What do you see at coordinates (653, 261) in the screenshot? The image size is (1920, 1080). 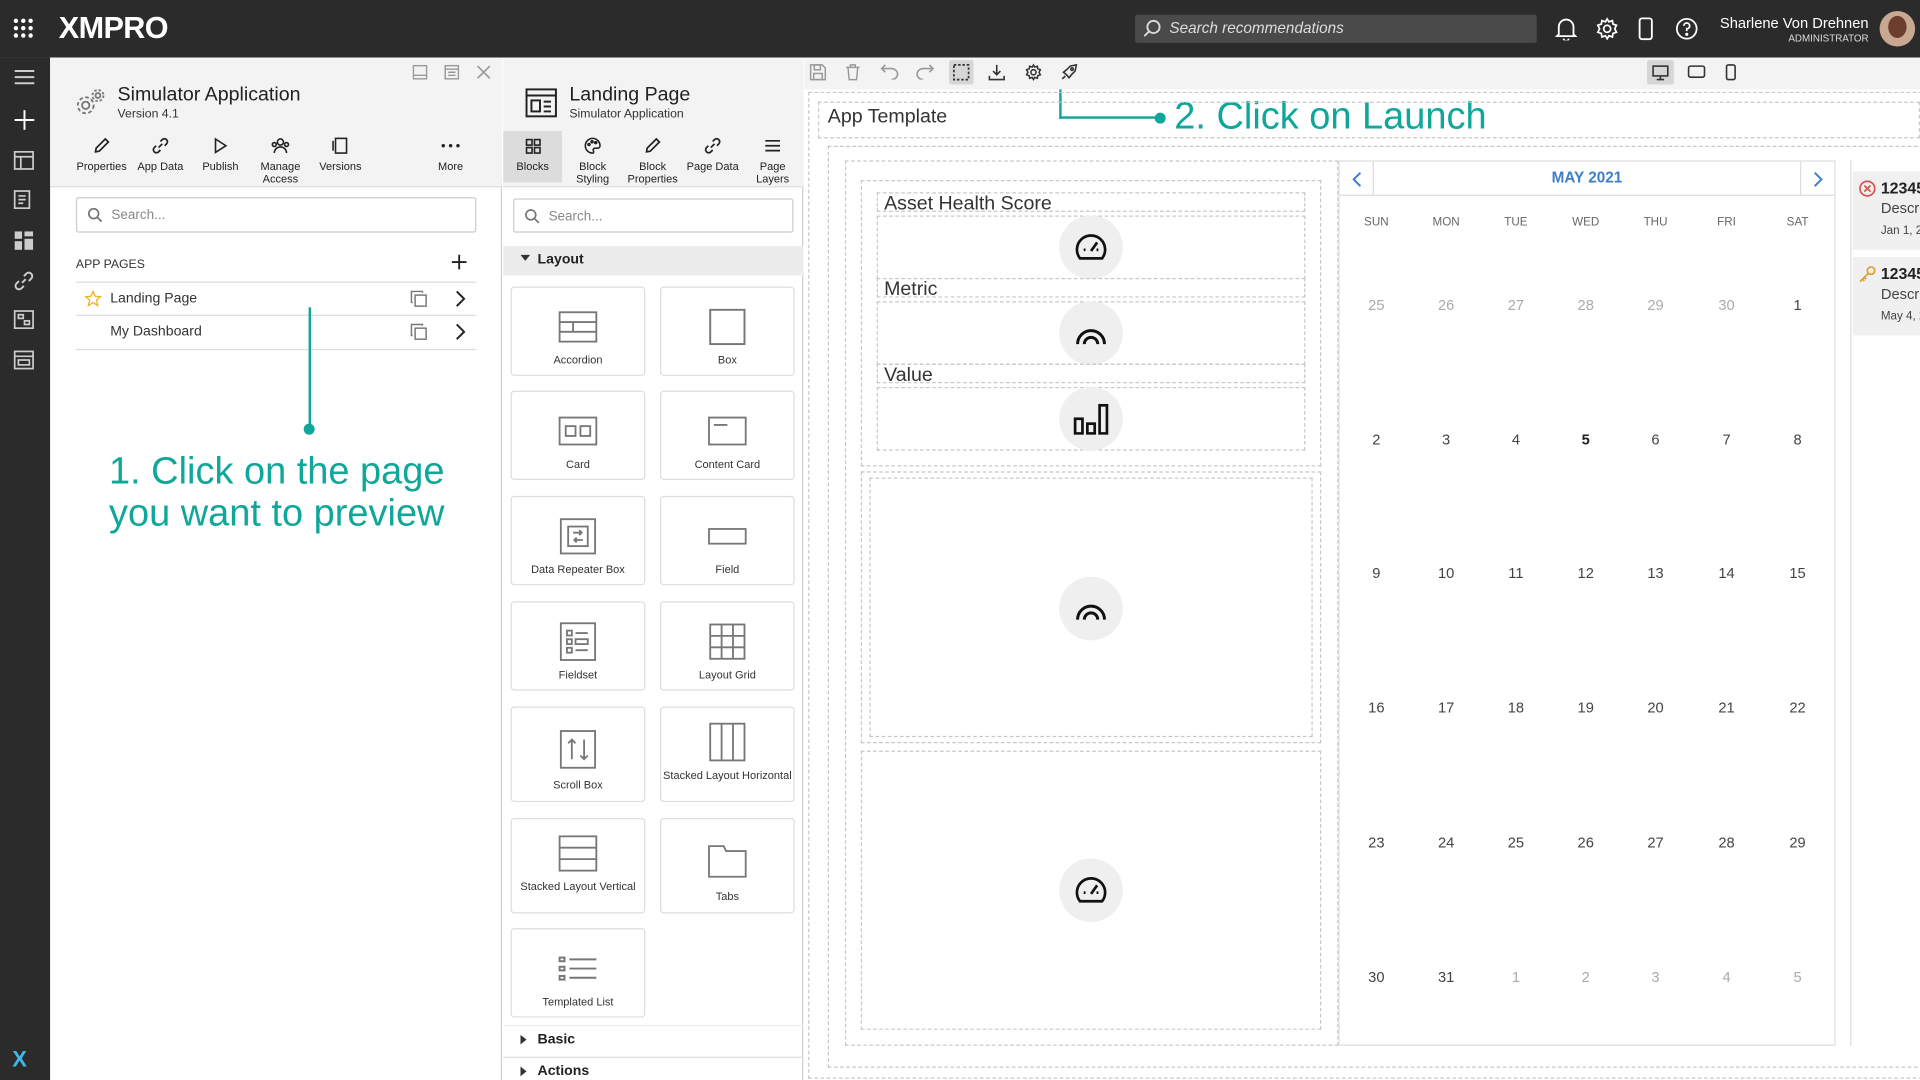 I see `section-layout: Layout` at bounding box center [653, 261].